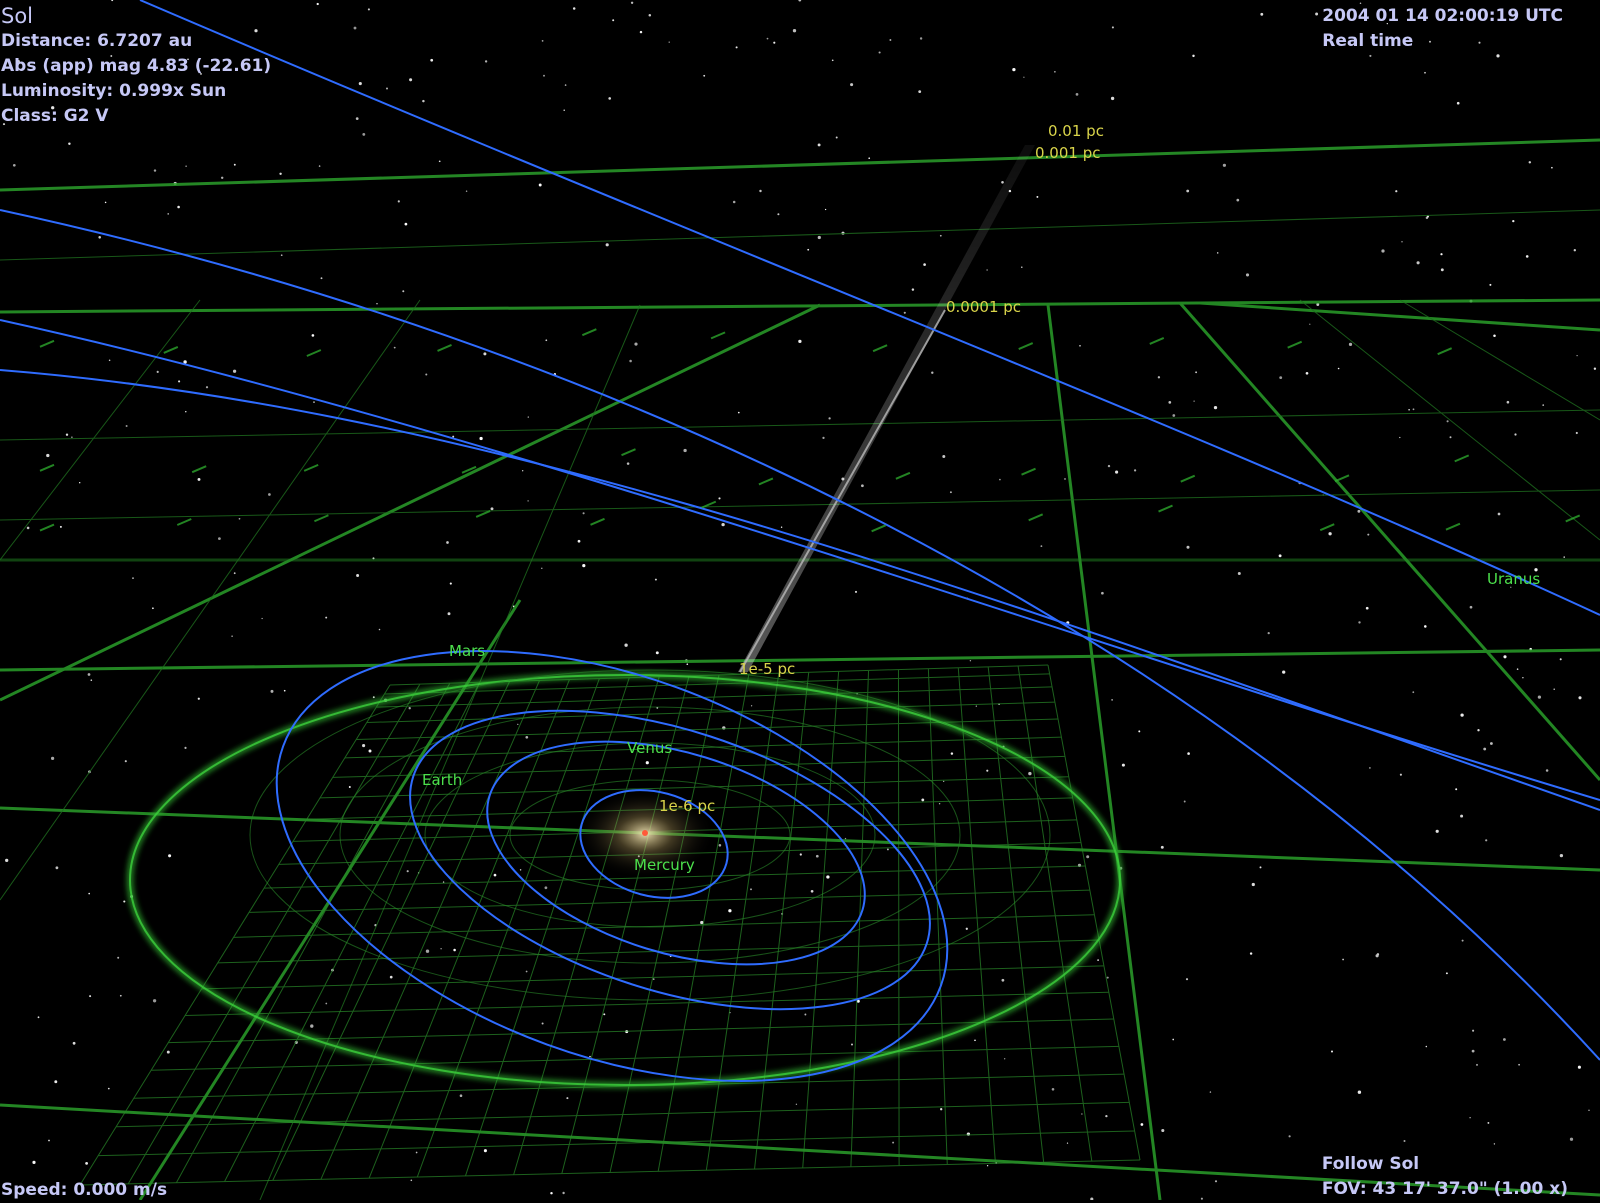 This screenshot has height=1203, width=1600. I want to click on sun-marker, so click(645, 833).